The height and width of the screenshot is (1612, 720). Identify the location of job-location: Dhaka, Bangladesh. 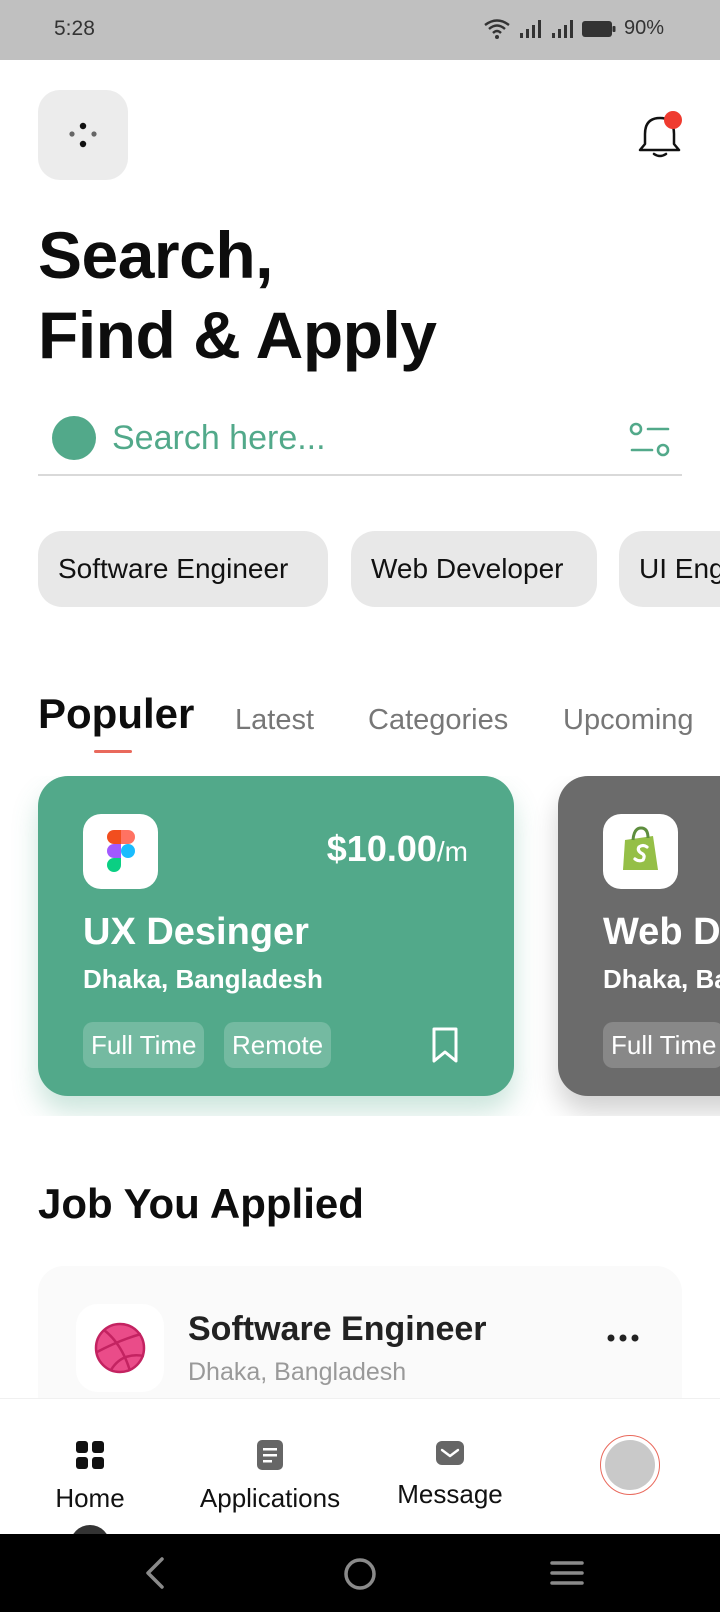
(203, 979).